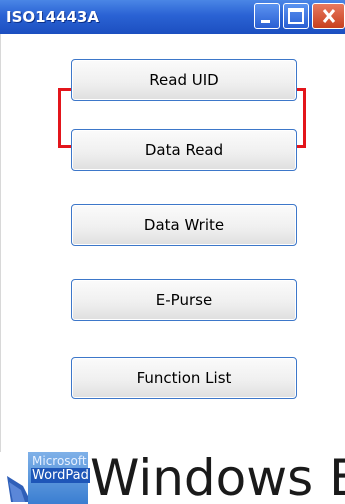  Describe the element at coordinates (59, 461) in the screenshot. I see `wordpad-icon-top-text: Microsoft` at that location.